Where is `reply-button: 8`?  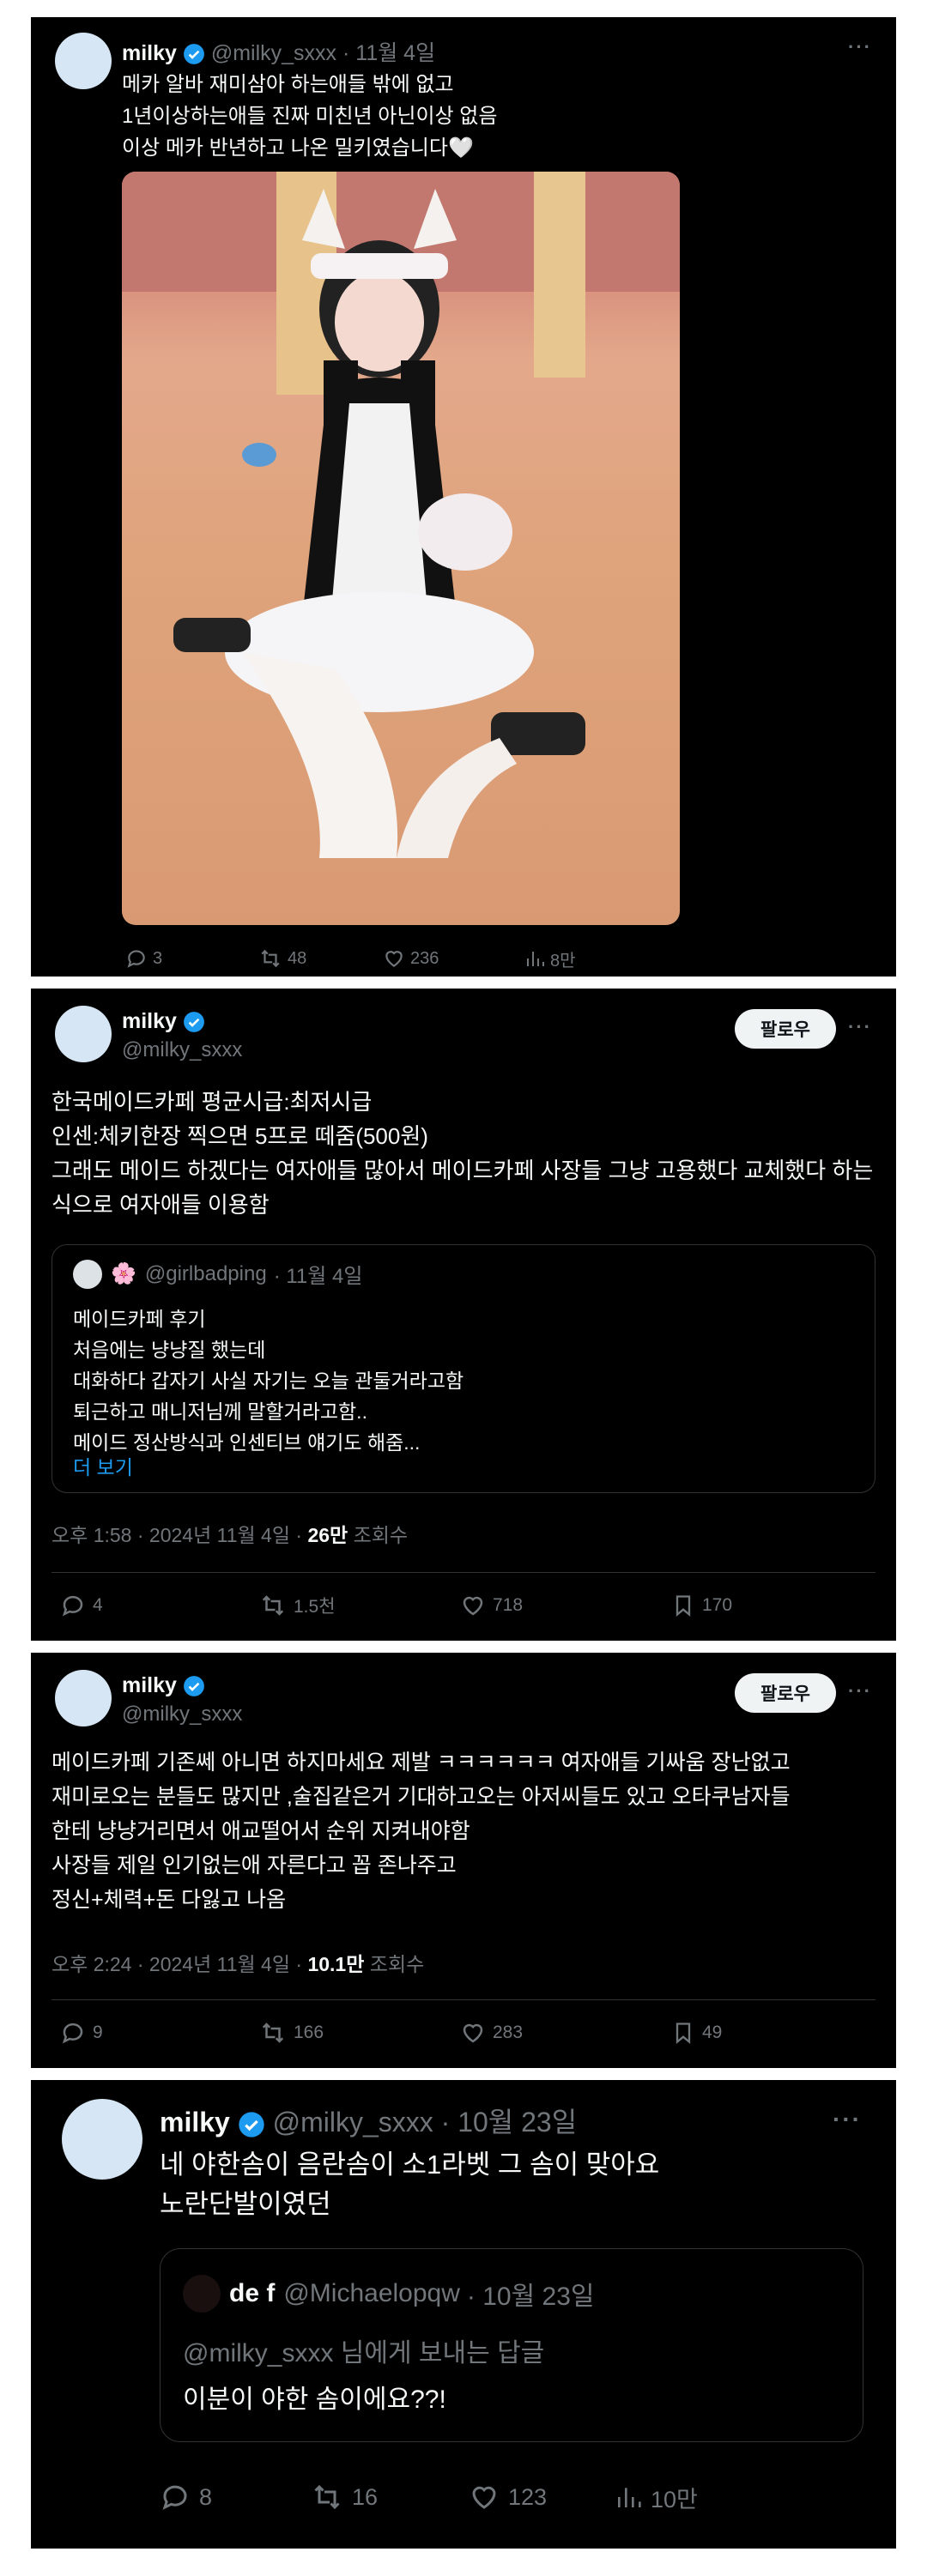
reply-button: 8 is located at coordinates (186, 2497).